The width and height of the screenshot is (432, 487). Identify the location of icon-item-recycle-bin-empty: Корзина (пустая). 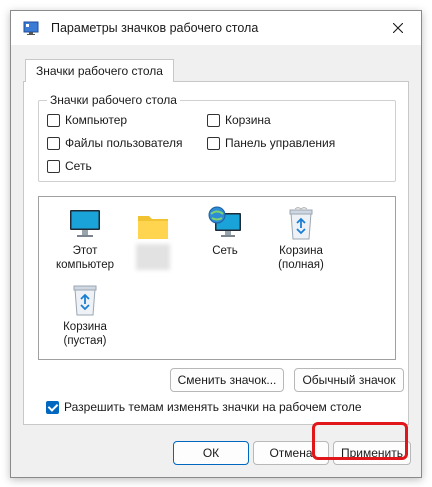
(85, 313).